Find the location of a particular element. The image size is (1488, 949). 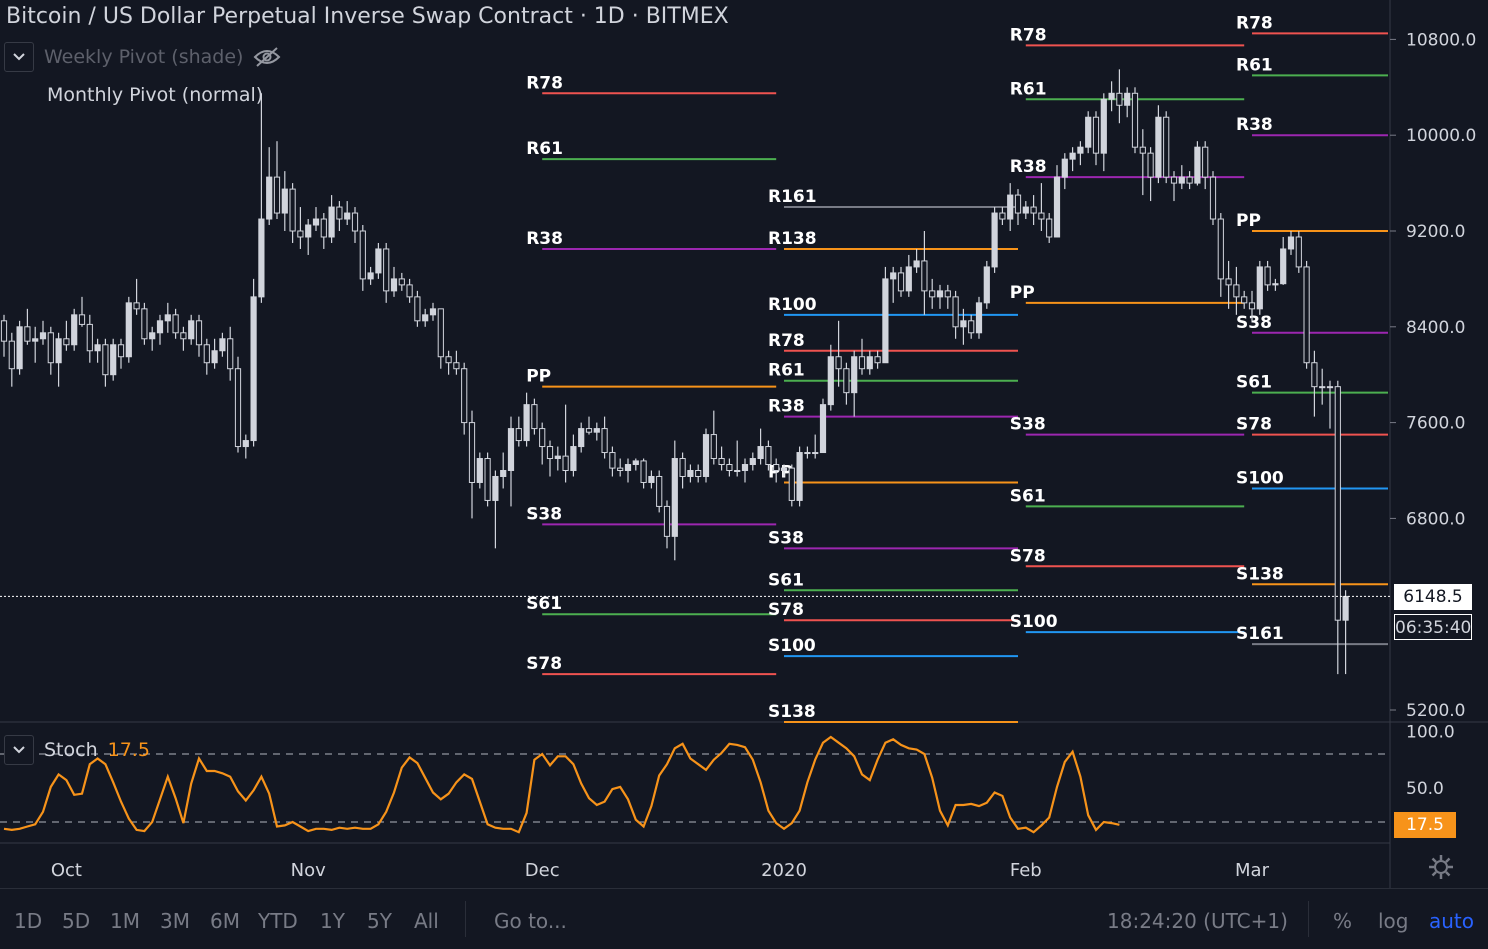

pivot-label: S138 is located at coordinates (792, 712).